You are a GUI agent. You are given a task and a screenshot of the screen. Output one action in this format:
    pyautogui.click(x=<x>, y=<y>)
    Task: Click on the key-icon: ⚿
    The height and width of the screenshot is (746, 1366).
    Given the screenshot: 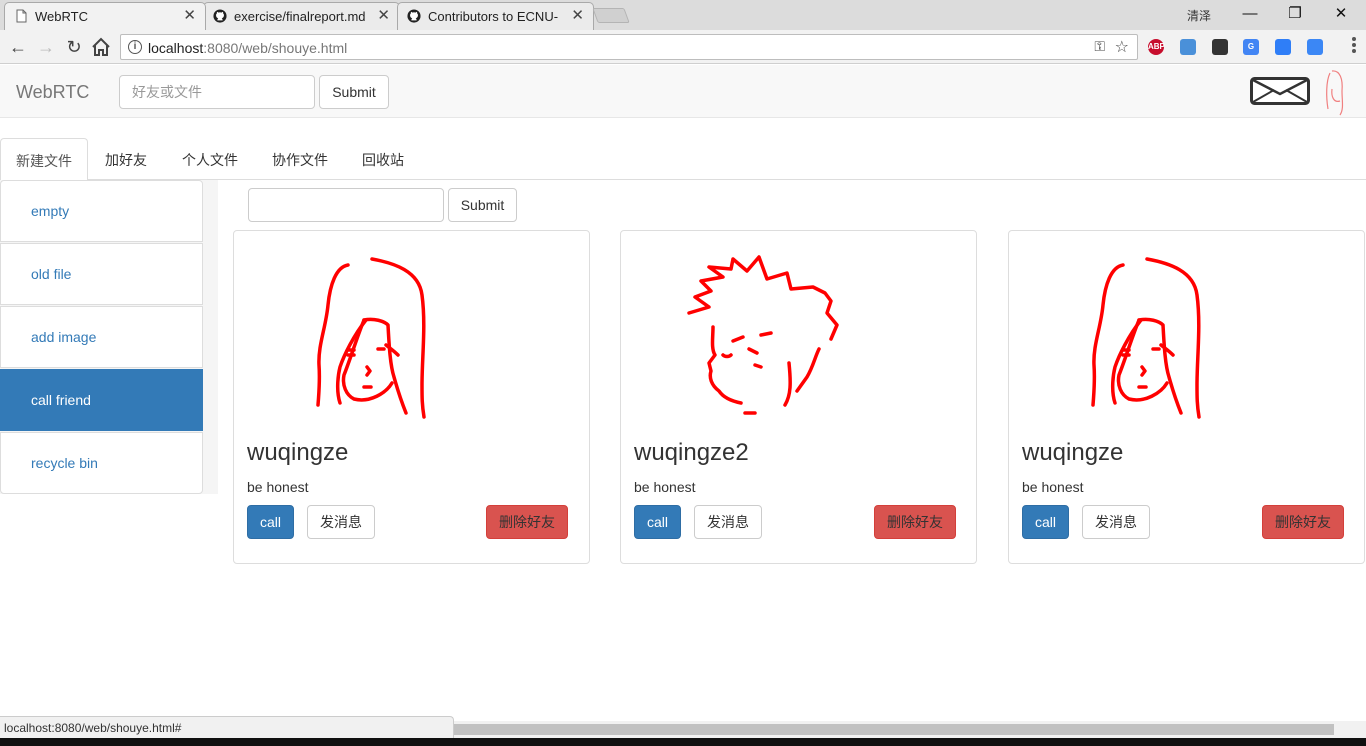 What is the action you would take?
    pyautogui.click(x=1099, y=46)
    